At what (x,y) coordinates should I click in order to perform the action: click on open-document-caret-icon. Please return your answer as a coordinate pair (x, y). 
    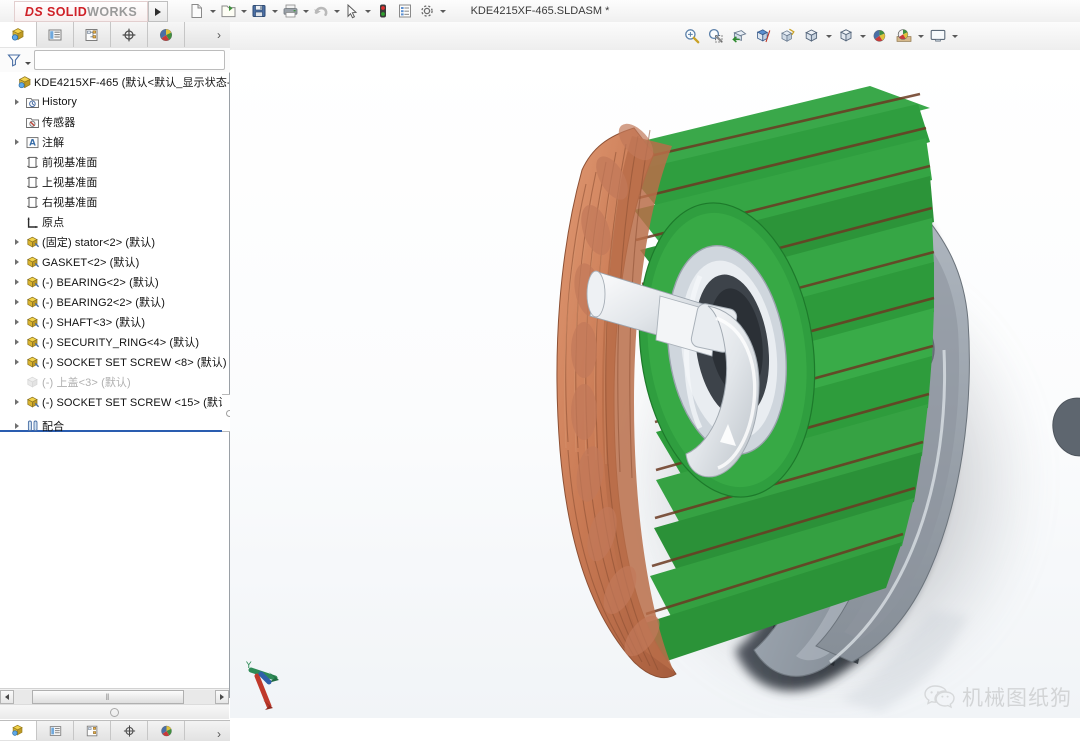
    Looking at the image, I should click on (243, 11).